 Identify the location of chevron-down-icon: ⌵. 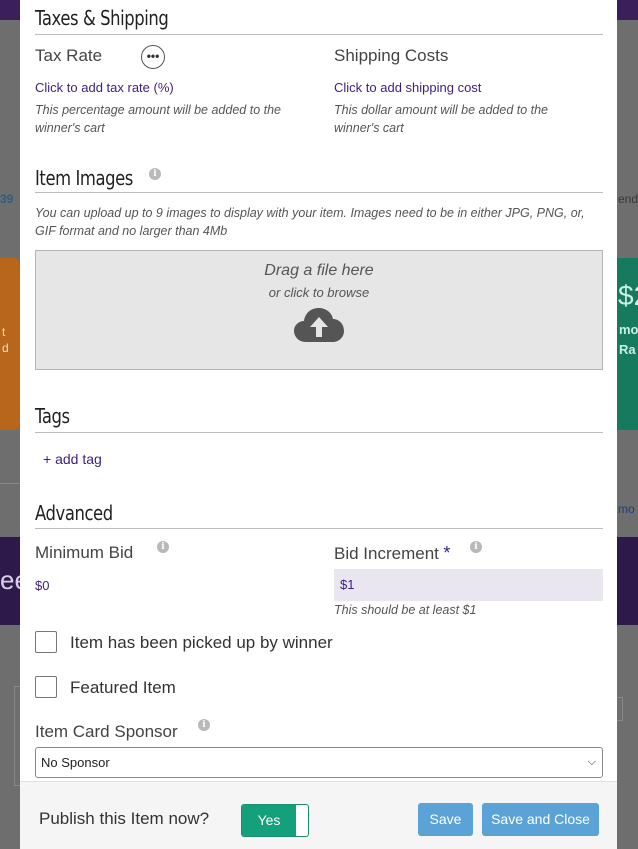
(591, 762).